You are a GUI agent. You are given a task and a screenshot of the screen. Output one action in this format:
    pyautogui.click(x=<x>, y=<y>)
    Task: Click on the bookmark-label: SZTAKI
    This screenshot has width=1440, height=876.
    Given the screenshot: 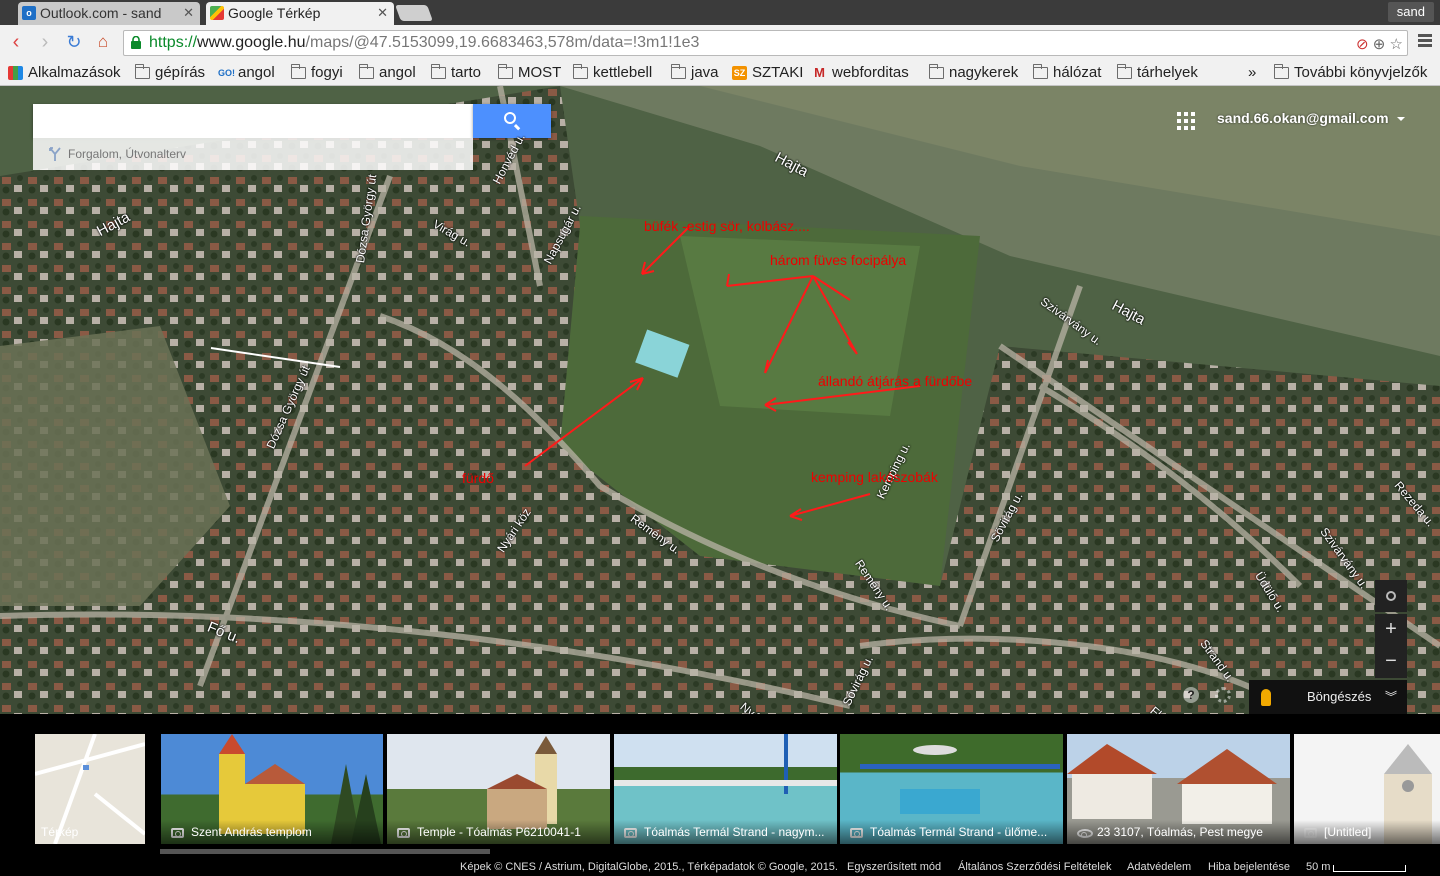 What is the action you would take?
    pyautogui.click(x=778, y=72)
    